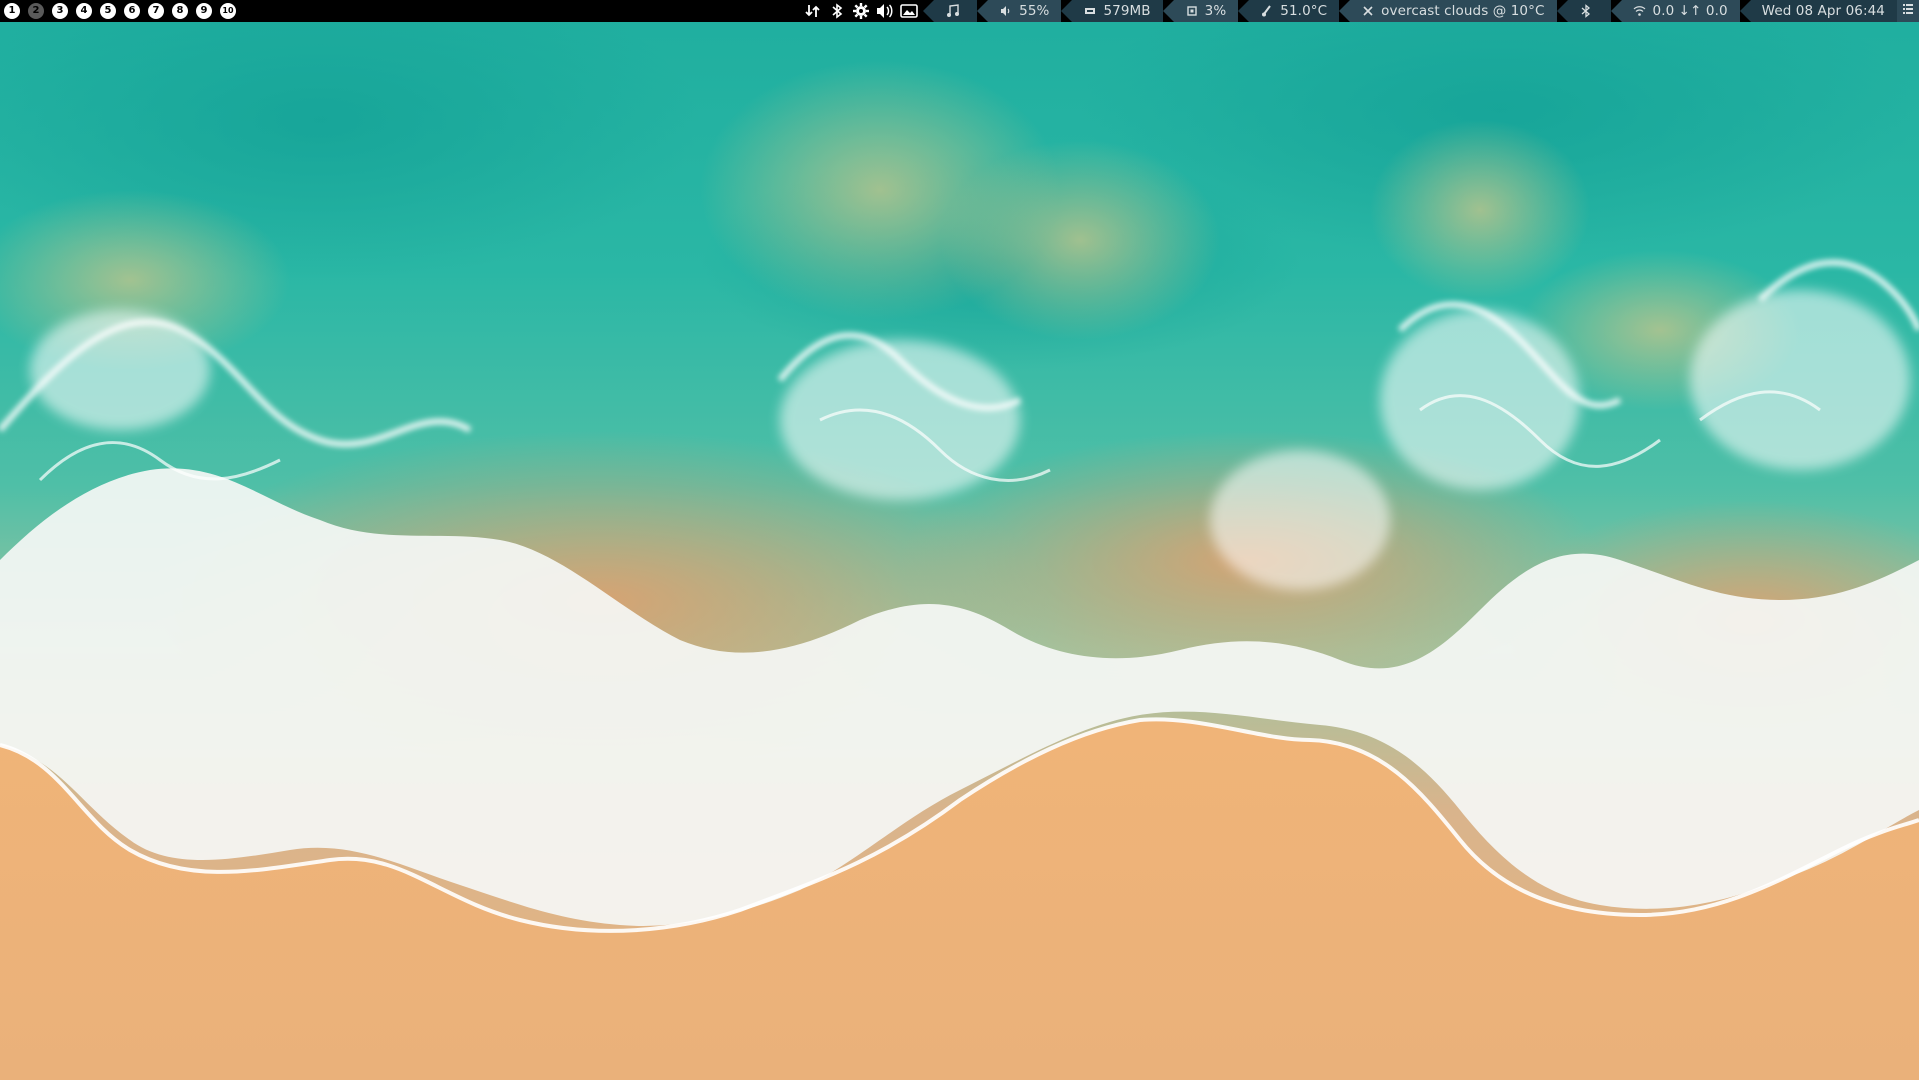 Image resolution: width=1919 pixels, height=1080 pixels. I want to click on workspace-switcher: 1 2 3 4 5 6 7 8 9 10, so click(122, 11).